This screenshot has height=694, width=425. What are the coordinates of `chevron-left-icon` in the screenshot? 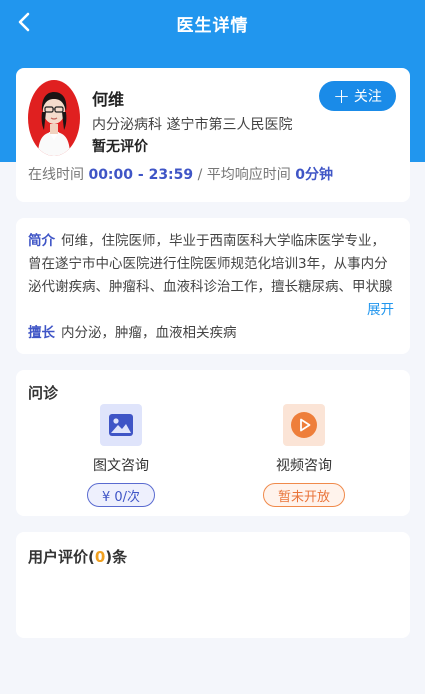 It's located at (24, 22).